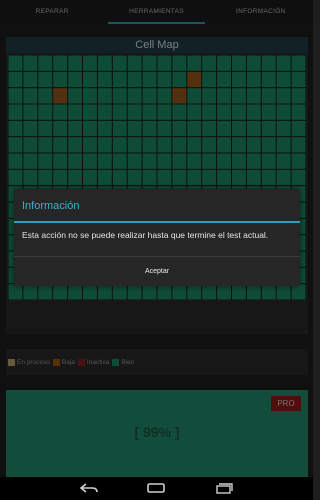 The width and height of the screenshot is (320, 500). Describe the element at coordinates (157, 271) in the screenshot. I see `accept-button: Aceptar` at that location.